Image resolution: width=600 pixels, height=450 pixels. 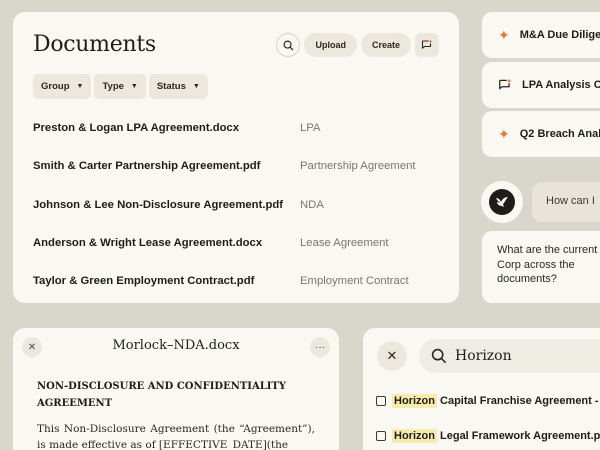 What do you see at coordinates (483, 356) in the screenshot?
I see `search-query: Horizon` at bounding box center [483, 356].